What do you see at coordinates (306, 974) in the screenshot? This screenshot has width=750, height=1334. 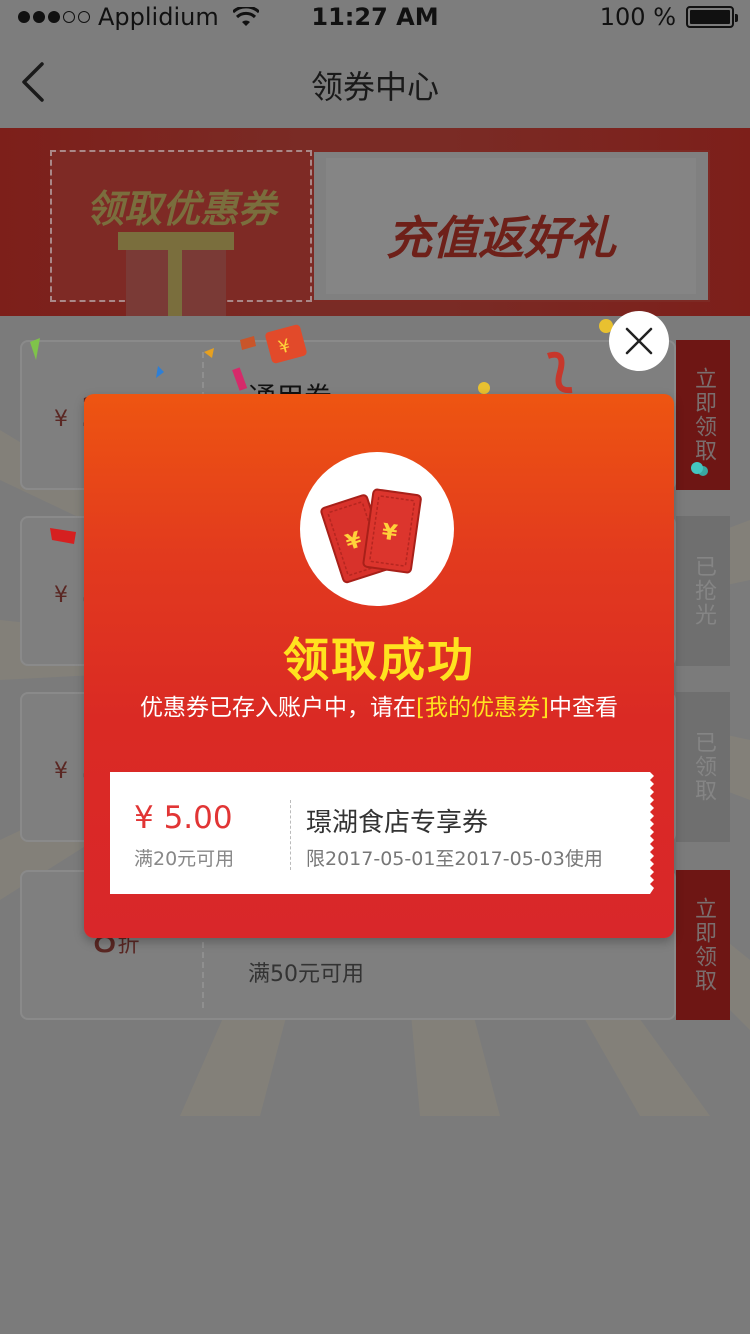 I see `coupon-condition: 满50元可用` at bounding box center [306, 974].